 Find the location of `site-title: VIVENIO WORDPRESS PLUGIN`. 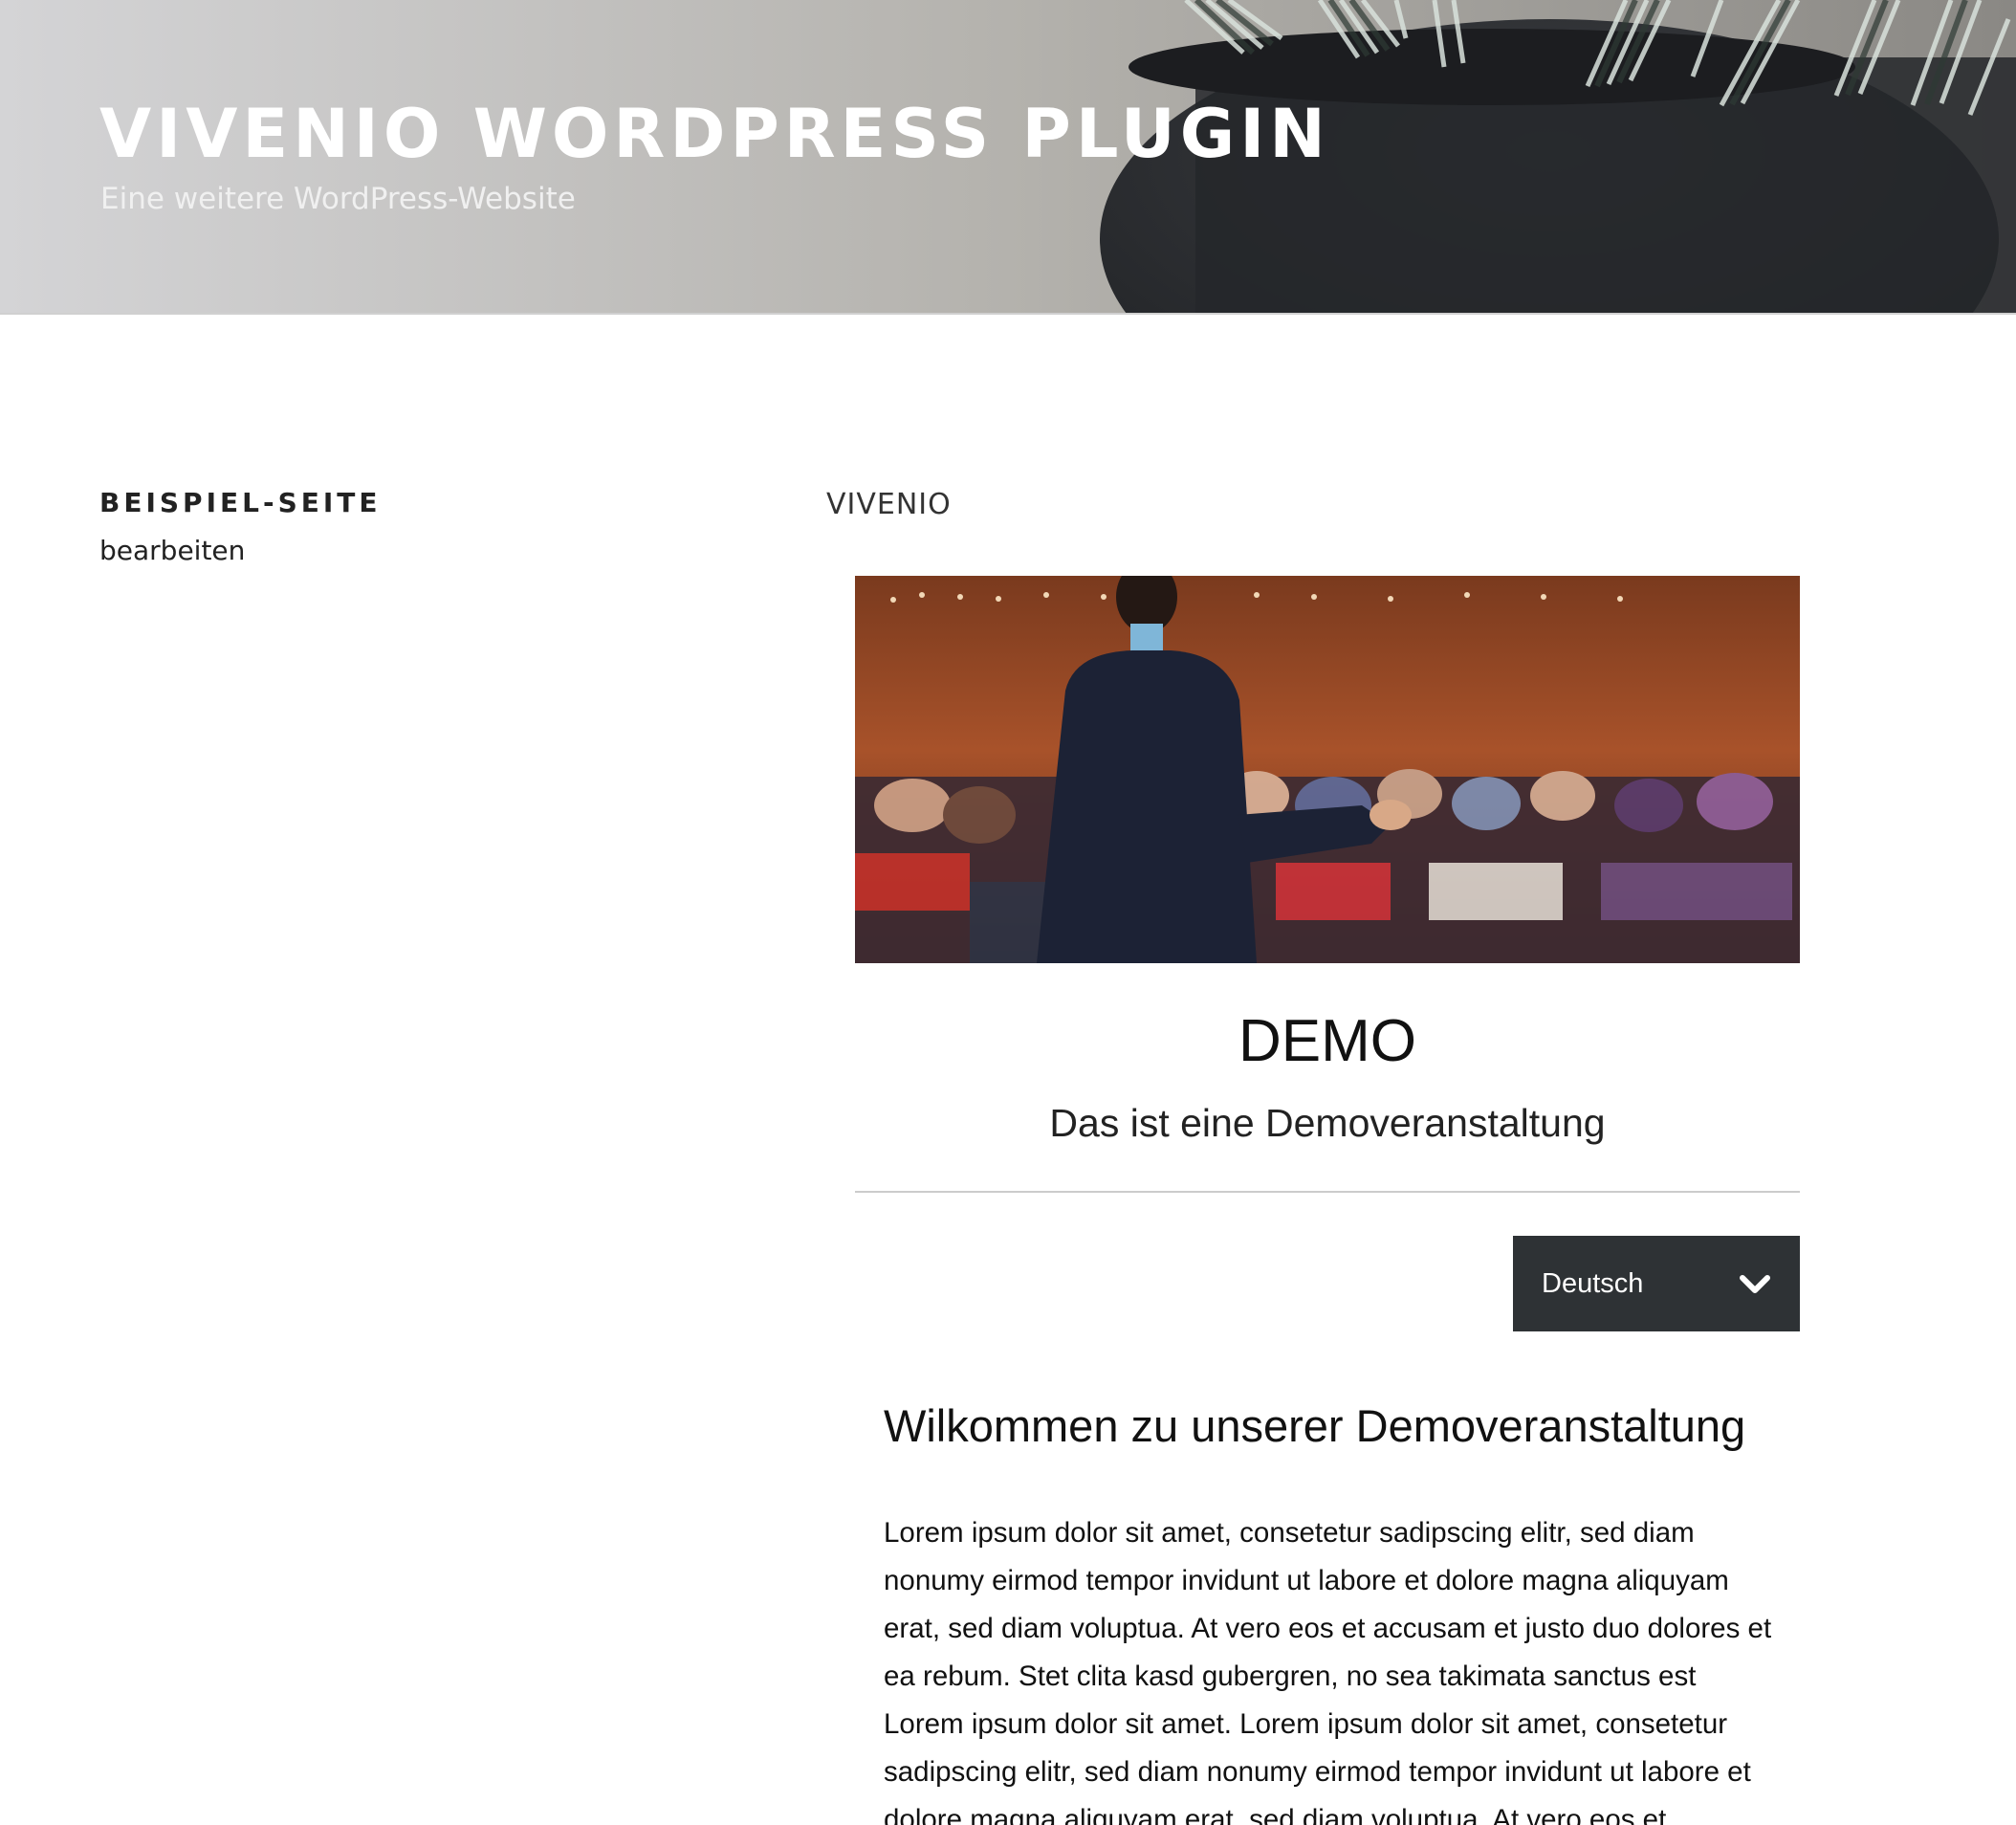

site-title: VIVENIO WORDPRESS PLUGIN is located at coordinates (714, 134).